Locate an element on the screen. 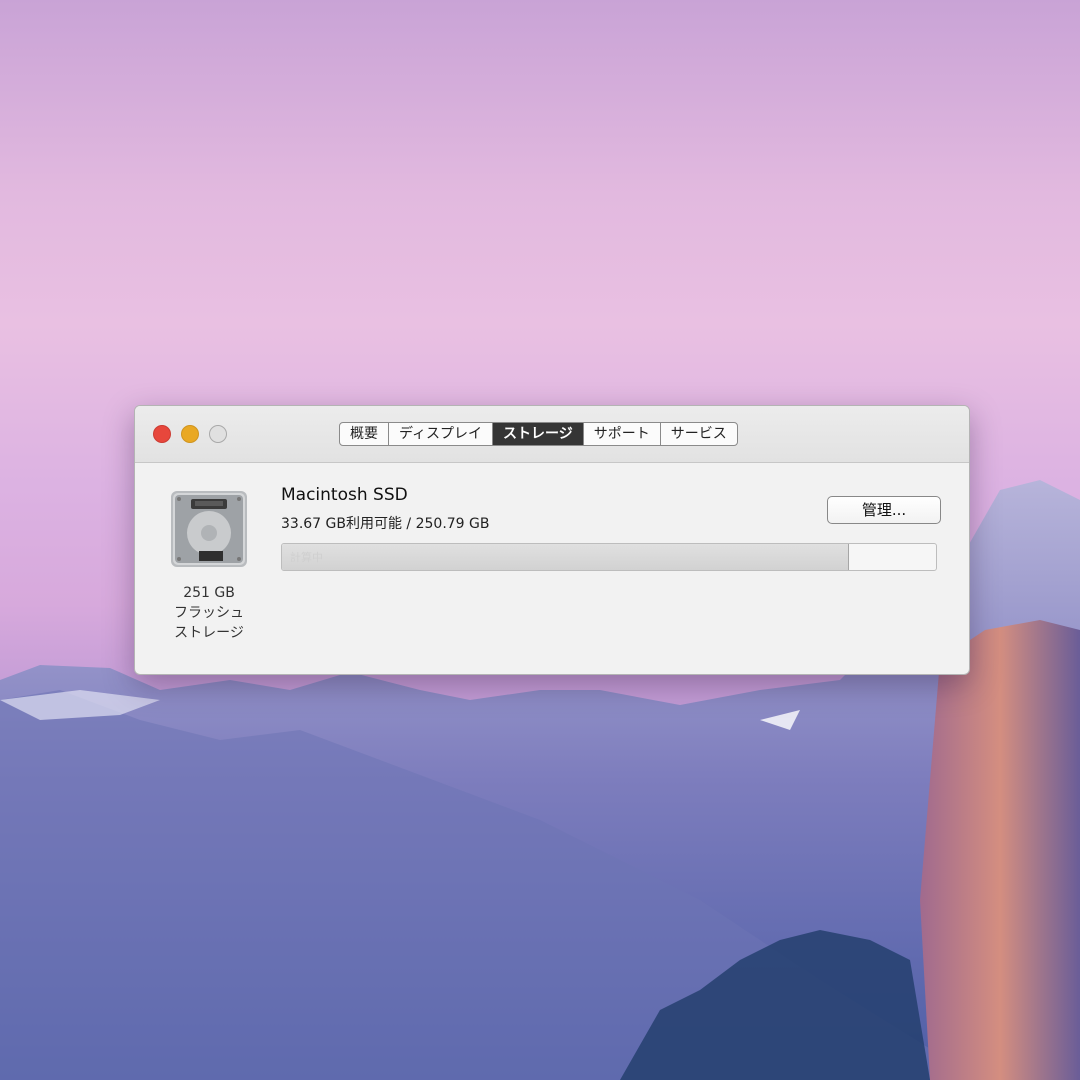  window-titlebar: 概要 ディスプレイ ストレージ サポート サービス is located at coordinates (552, 434).